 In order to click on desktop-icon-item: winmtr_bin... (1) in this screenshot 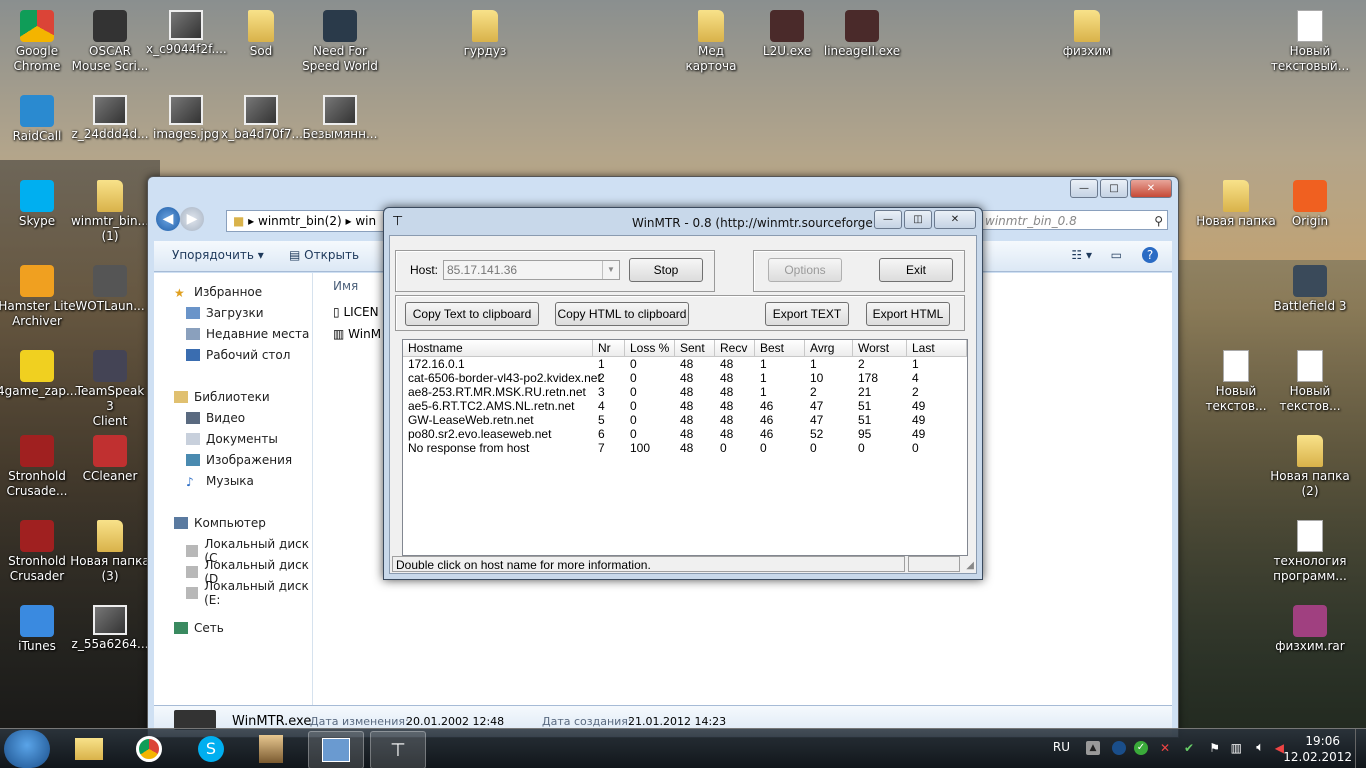, I will do `click(110, 212)`.